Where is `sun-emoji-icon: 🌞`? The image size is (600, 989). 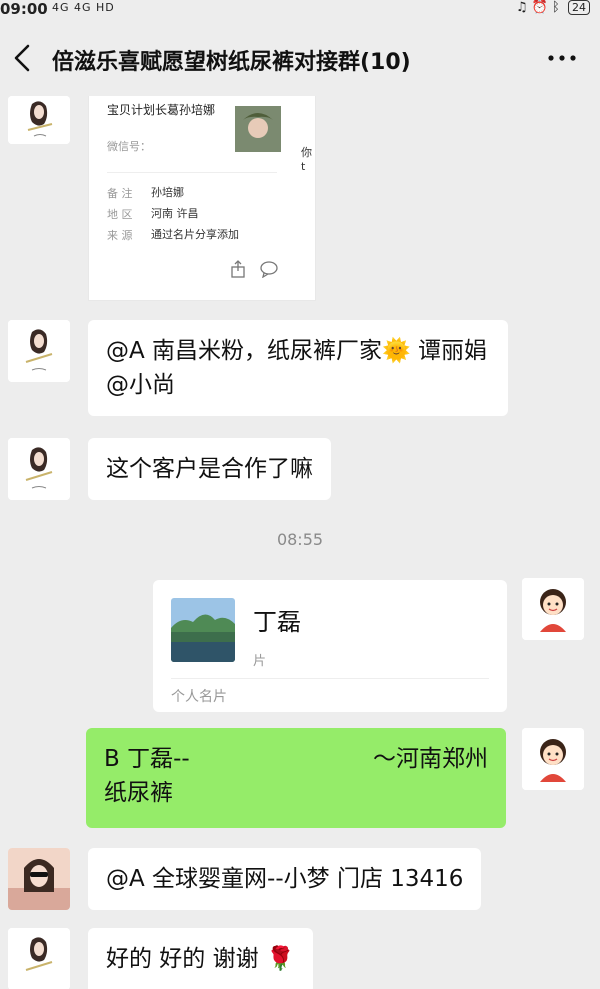
sun-emoji-icon: 🌞 is located at coordinates (396, 351).